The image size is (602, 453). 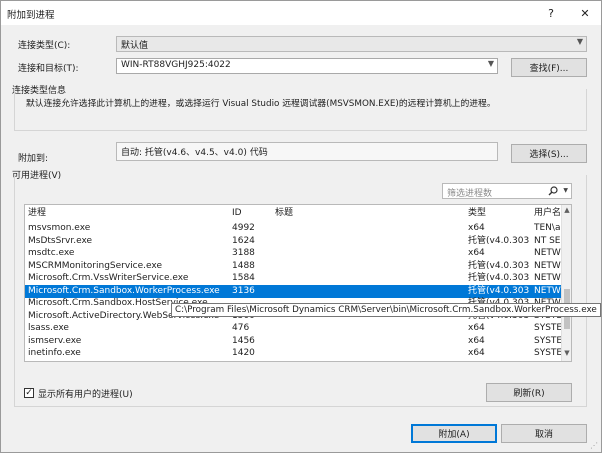 I want to click on column-header-id: ID, so click(x=252, y=213).